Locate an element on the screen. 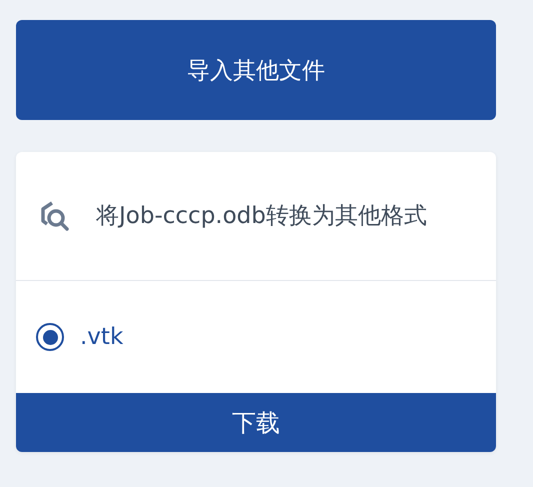 Image resolution: width=533 pixels, height=487 pixels. download-button: 下载 is located at coordinates (256, 422).